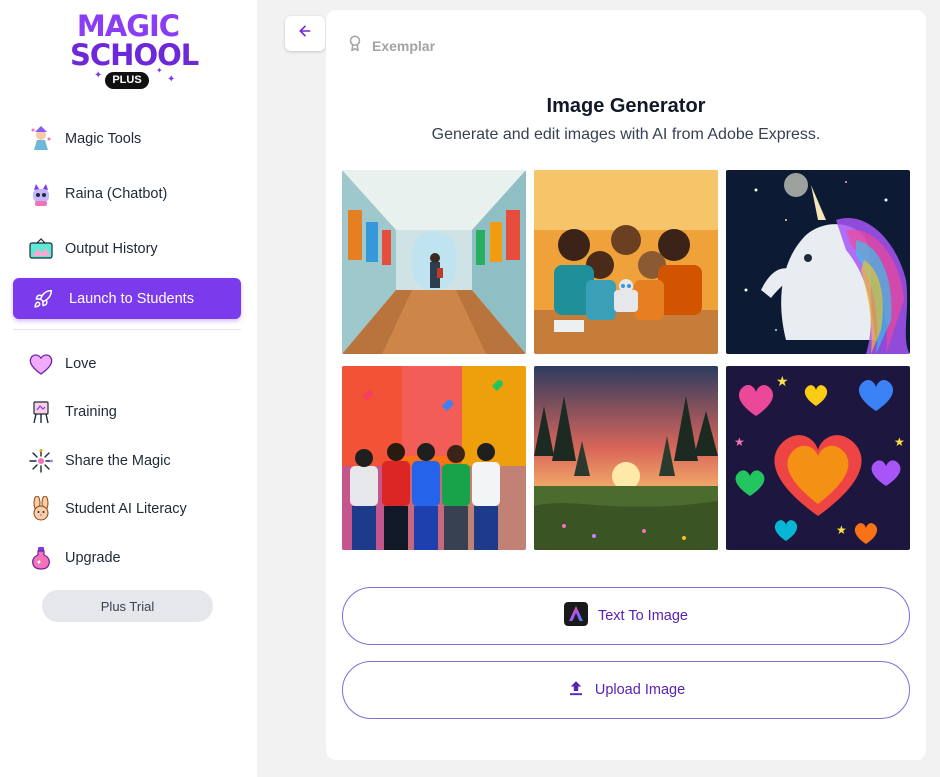 This screenshot has height=777, width=940. What do you see at coordinates (41, 249) in the screenshot?
I see `output-history-icon` at bounding box center [41, 249].